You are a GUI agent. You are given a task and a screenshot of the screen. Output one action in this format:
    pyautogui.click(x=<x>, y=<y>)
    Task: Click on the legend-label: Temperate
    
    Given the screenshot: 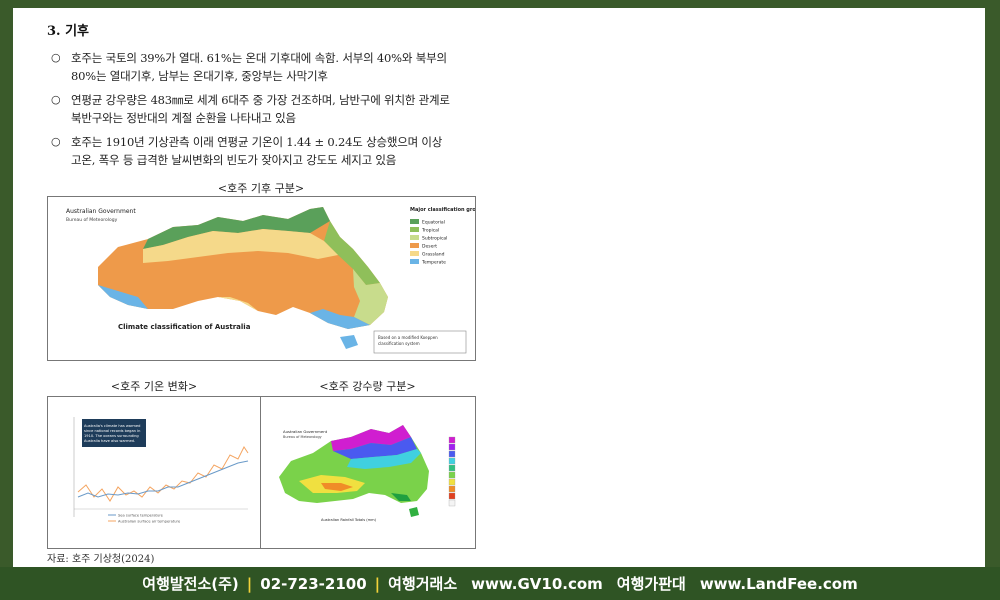 What is the action you would take?
    pyautogui.click(x=433, y=263)
    